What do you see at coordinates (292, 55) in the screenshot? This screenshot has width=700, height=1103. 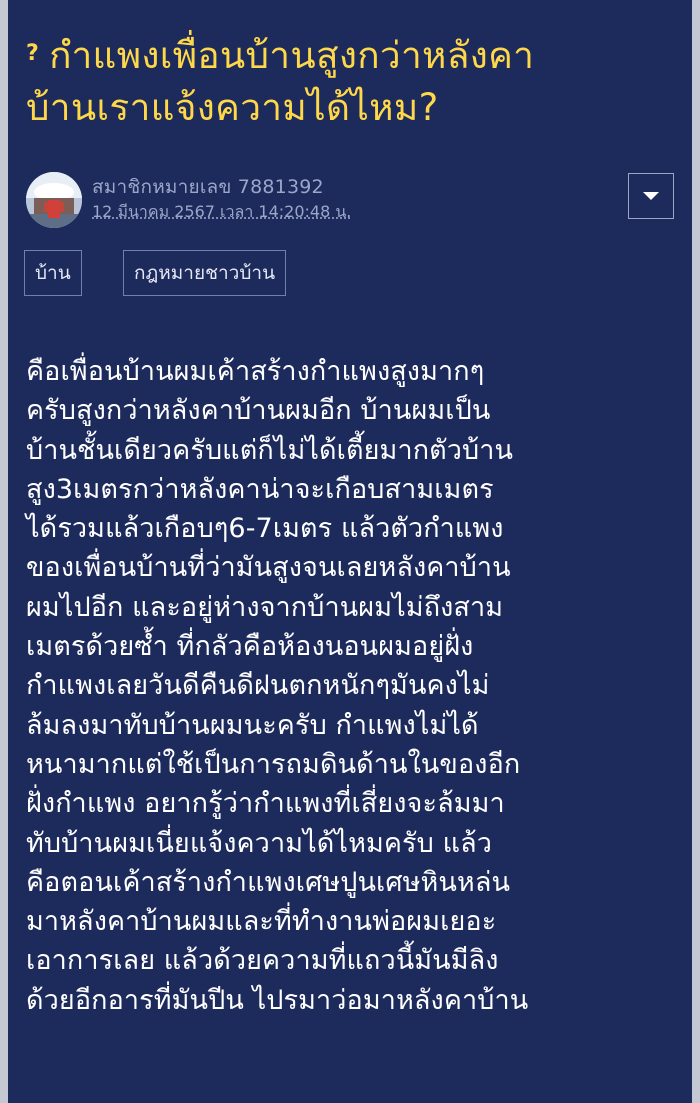 I see `topic-title-line-1: กำแพงเพื่อนบ้านสูงกว่าหลังคา` at bounding box center [292, 55].